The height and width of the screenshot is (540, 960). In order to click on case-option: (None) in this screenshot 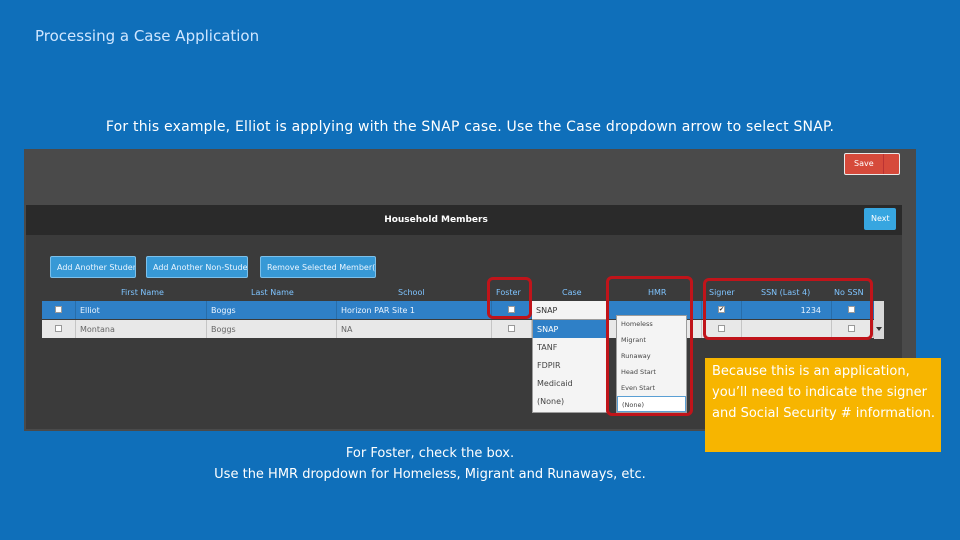, I will do `click(569, 401)`.